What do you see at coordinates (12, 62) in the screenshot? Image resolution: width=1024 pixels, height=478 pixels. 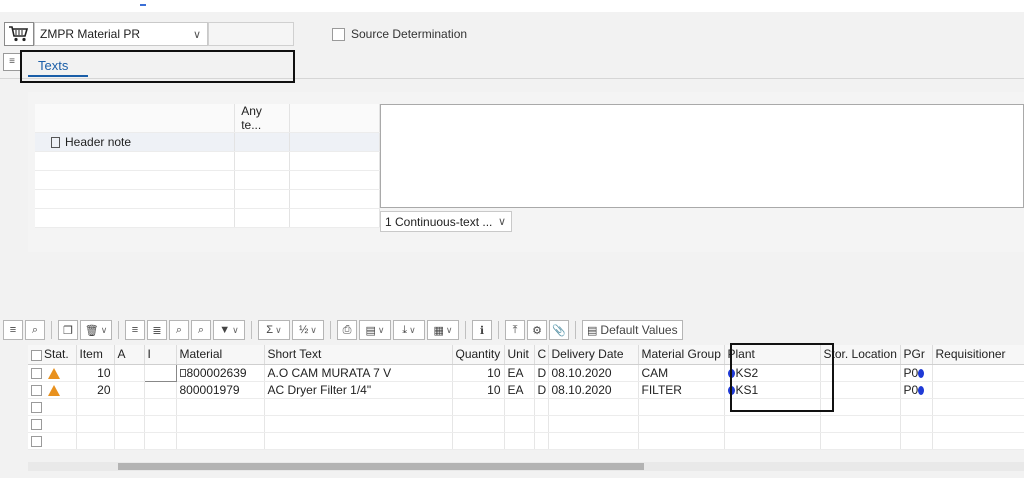 I see `collapse-header-icon: ≡` at bounding box center [12, 62].